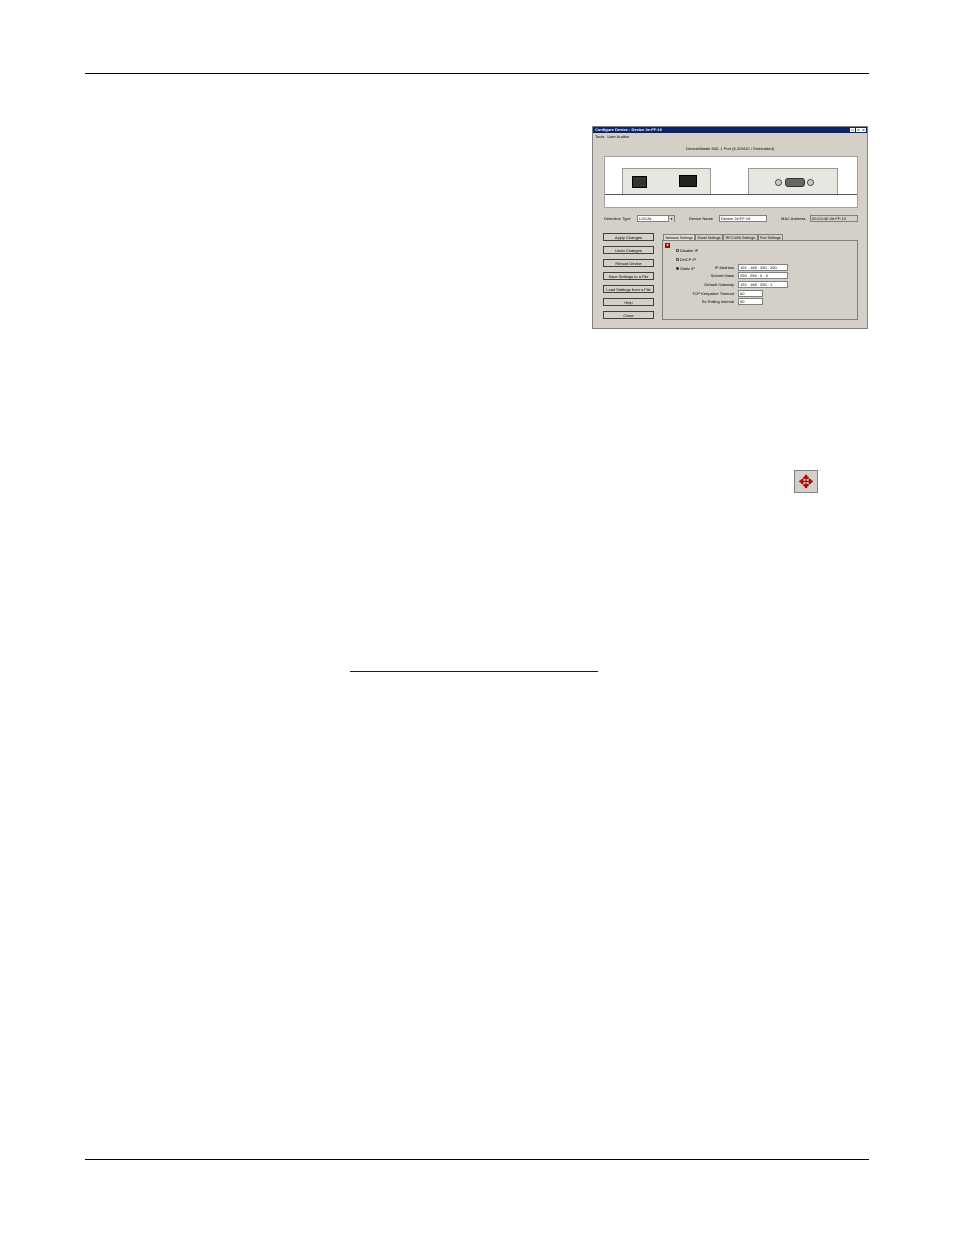 Image resolution: width=954 pixels, height=1235 pixels. I want to click on menu-bar: Tools User Auditor, so click(612, 136).